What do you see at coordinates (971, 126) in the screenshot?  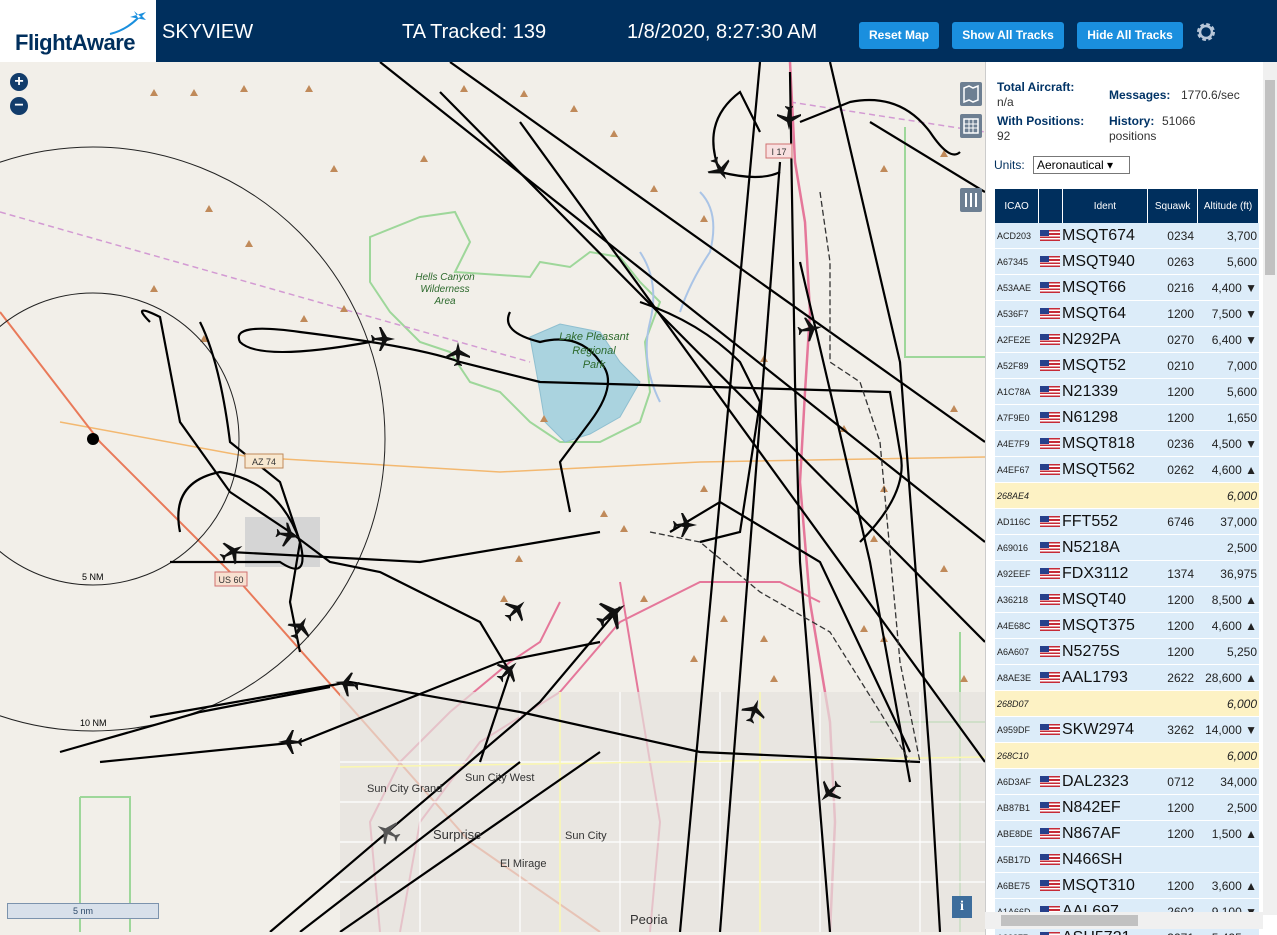 I see `grid-toggle-button` at bounding box center [971, 126].